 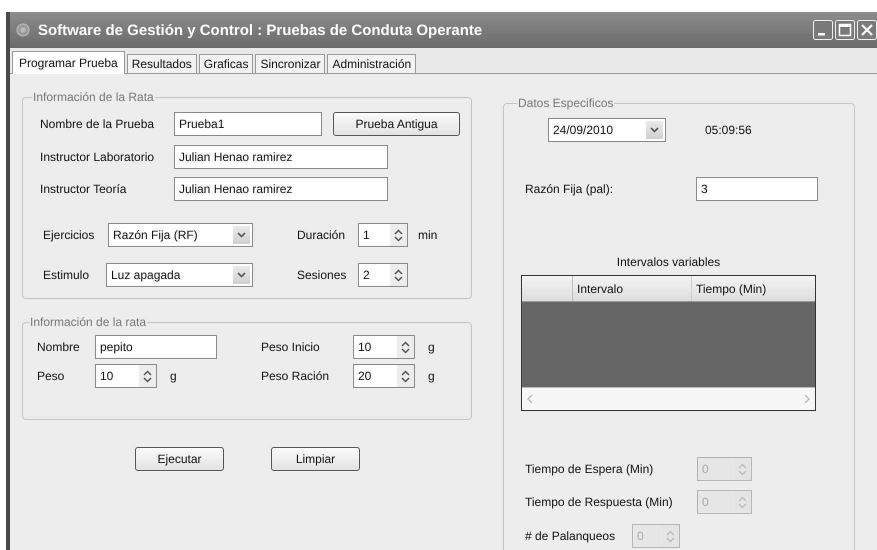 What do you see at coordinates (98, 124) in the screenshot?
I see `field-label: Nombre de la Prueba` at bounding box center [98, 124].